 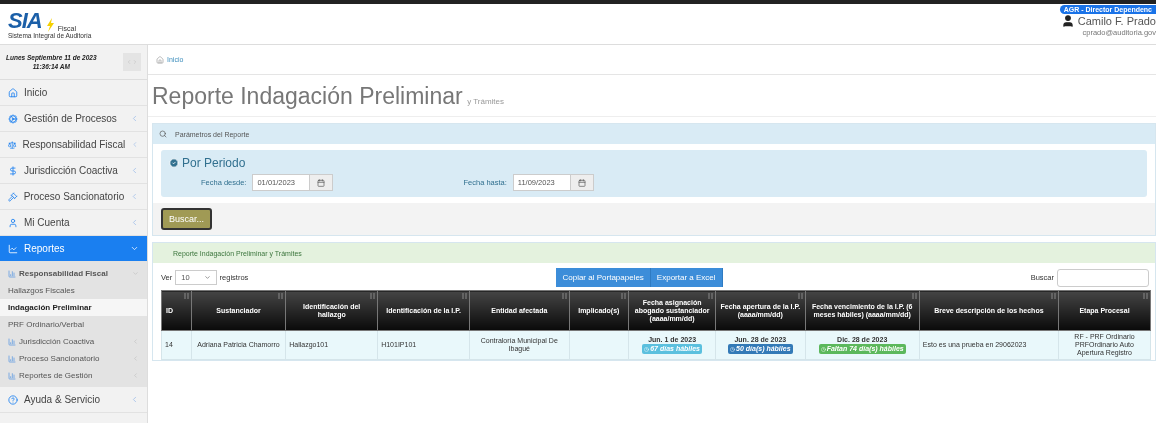 What do you see at coordinates (13, 248) in the screenshot?
I see `line-chart-icon` at bounding box center [13, 248].